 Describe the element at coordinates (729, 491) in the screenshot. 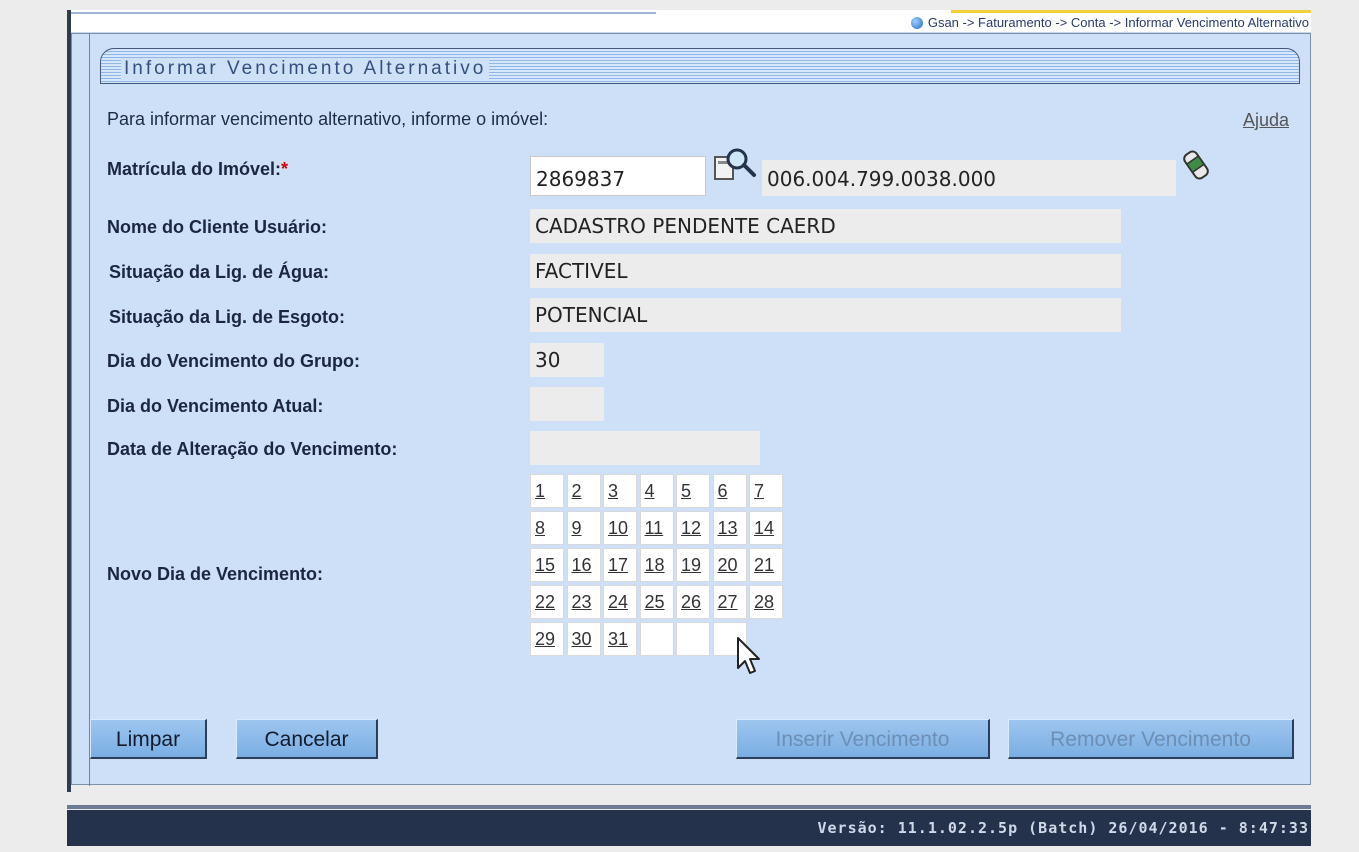

I see `day-link-6: 6` at that location.